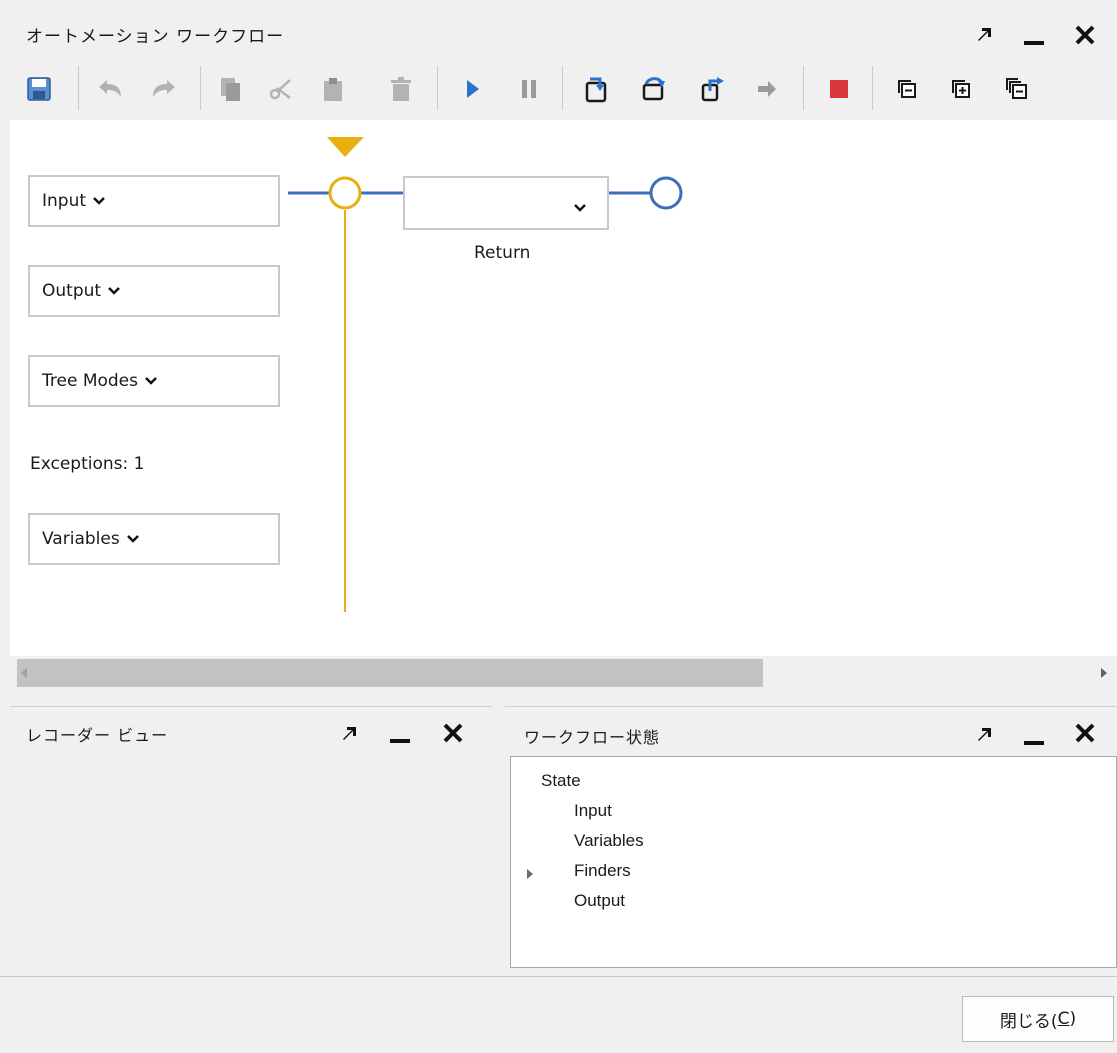  I want to click on workflow-state-title: ワークフロー状態, so click(592, 737).